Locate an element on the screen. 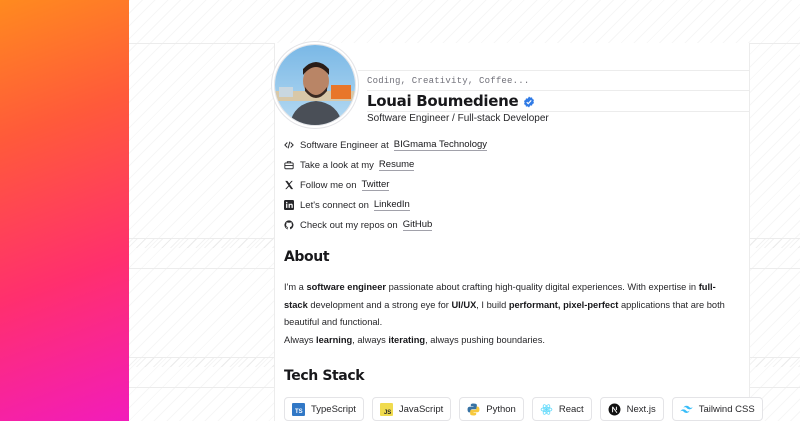 This screenshot has height=421, width=800. resume-link: Resume is located at coordinates (396, 165).